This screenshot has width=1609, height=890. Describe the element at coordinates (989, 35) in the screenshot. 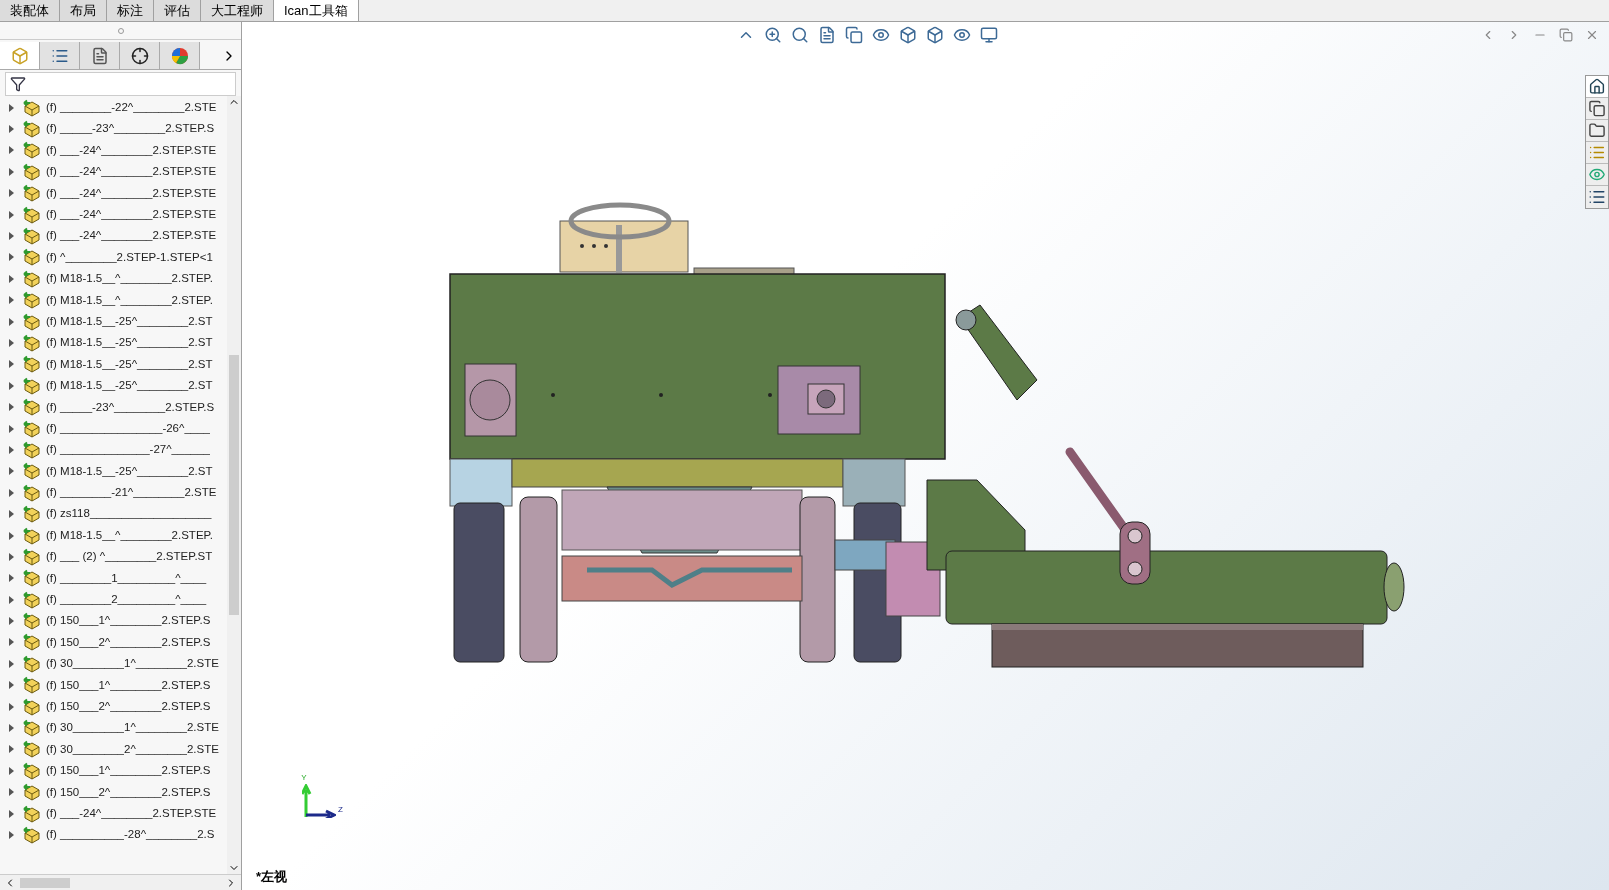

I see `monitor-icon` at that location.